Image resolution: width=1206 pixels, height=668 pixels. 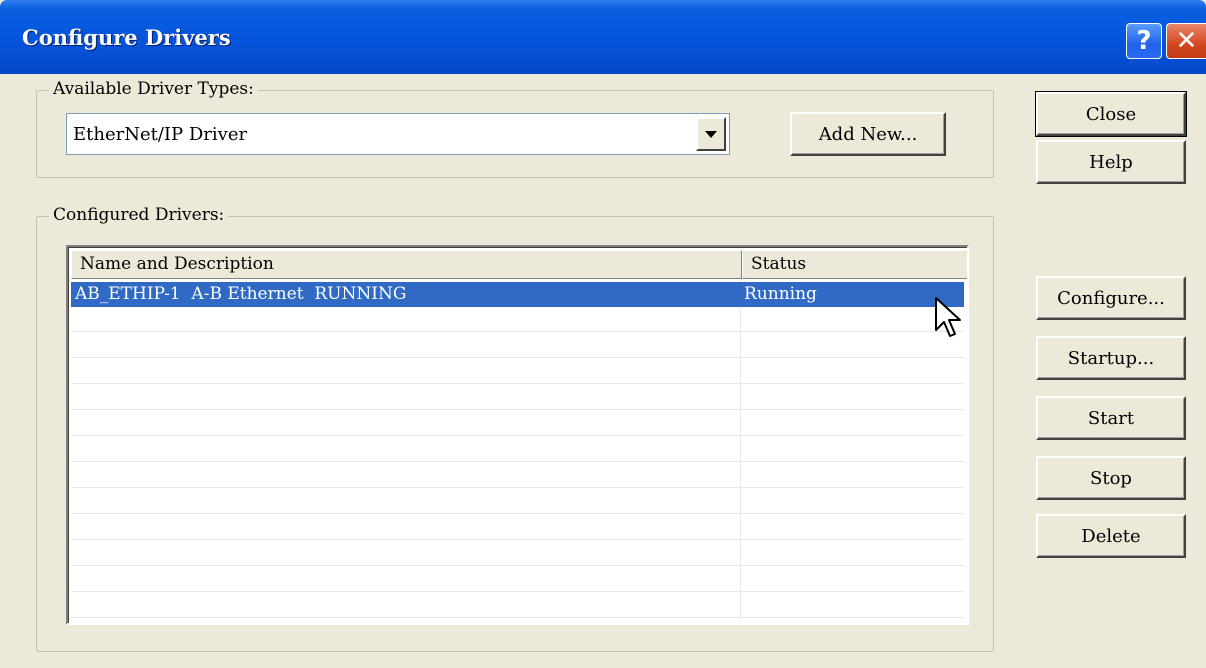 I want to click on help-icon: ?, so click(x=1144, y=41).